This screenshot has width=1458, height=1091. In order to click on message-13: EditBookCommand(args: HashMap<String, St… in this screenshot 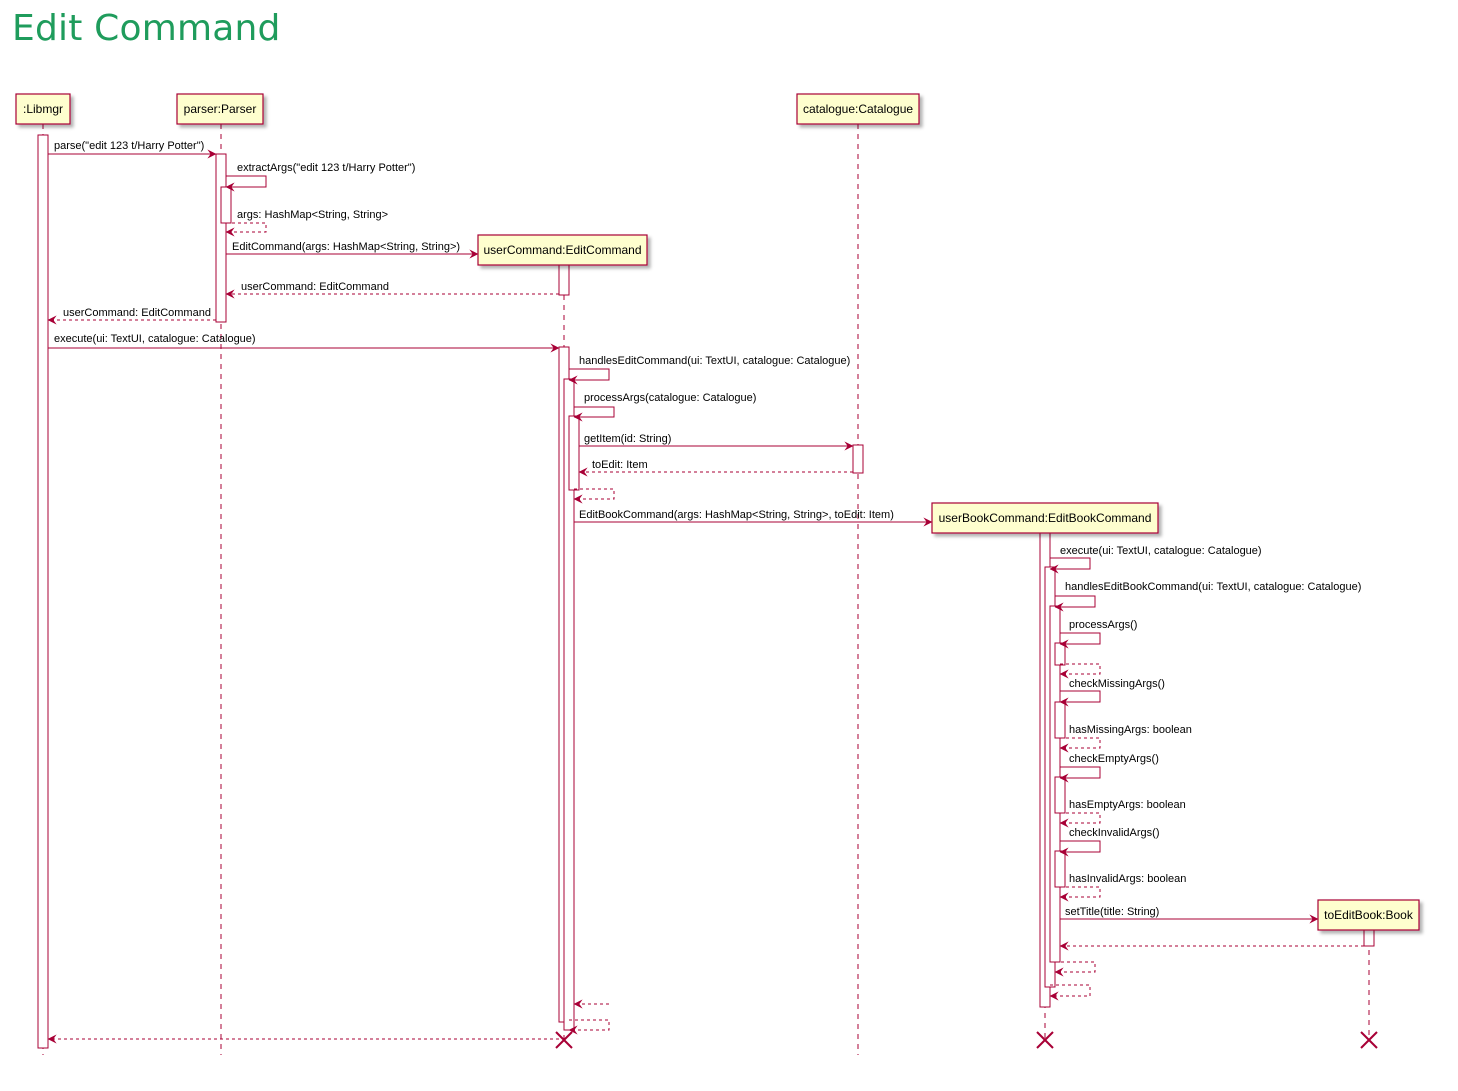, I will do `click(753, 518)`.